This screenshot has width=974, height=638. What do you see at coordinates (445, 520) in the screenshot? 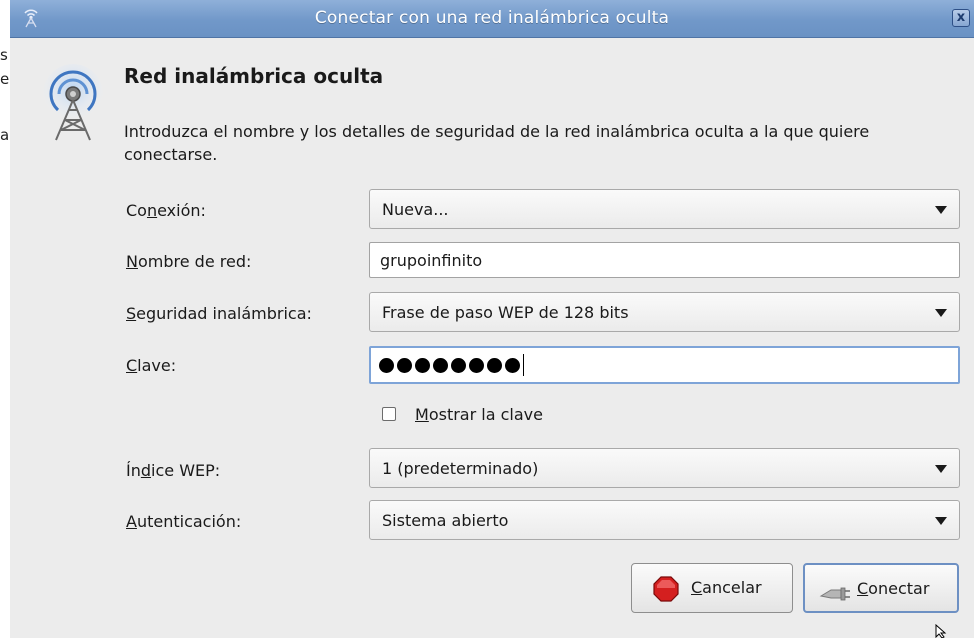
I see `authentication-value: Sistema abierto` at bounding box center [445, 520].